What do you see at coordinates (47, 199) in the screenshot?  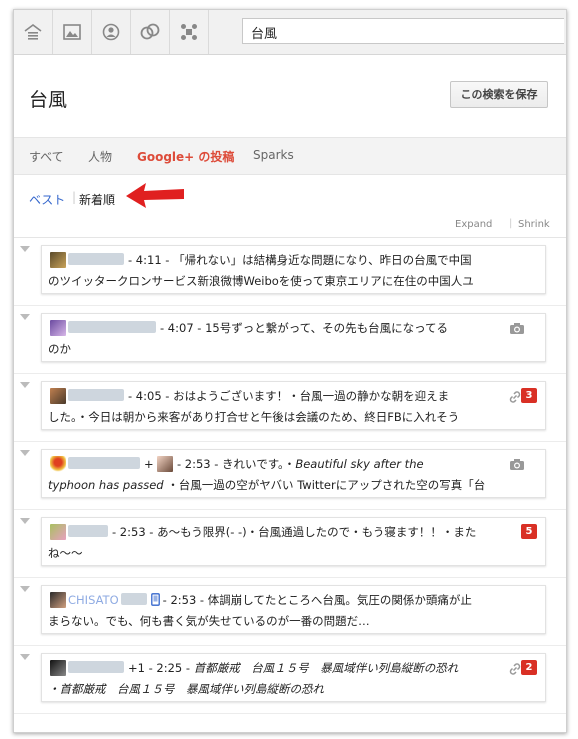 I see `sort-best-link: ベスト` at bounding box center [47, 199].